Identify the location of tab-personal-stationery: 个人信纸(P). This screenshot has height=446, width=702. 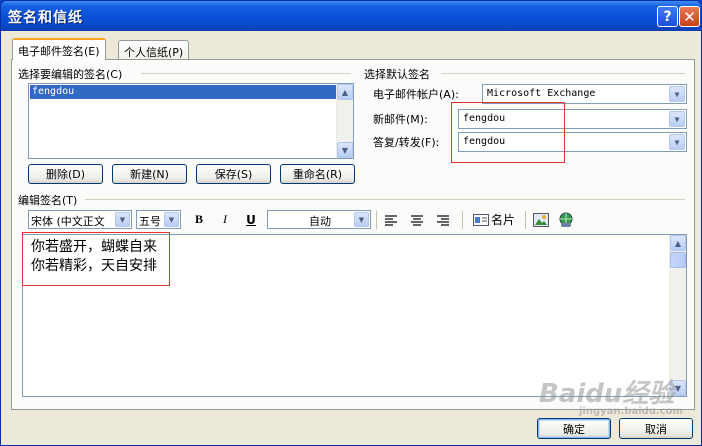
(154, 50).